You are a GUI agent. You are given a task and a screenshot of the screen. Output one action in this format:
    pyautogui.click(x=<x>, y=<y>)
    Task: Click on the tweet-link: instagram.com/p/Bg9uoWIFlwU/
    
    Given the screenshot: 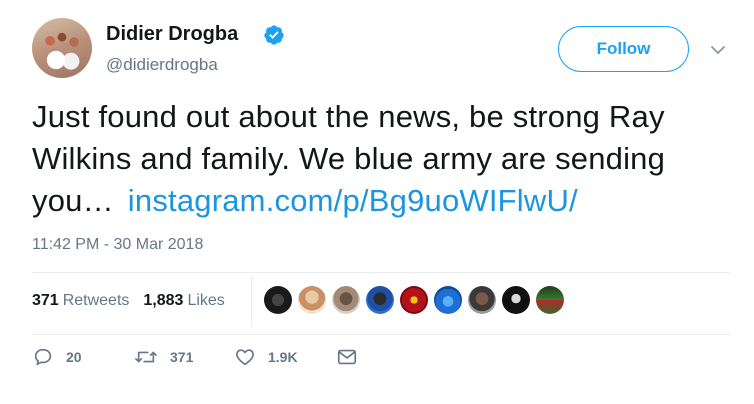 What is the action you would take?
    pyautogui.click(x=353, y=200)
    